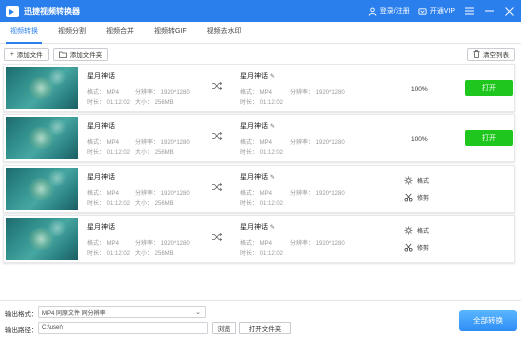 This screenshot has height=346, width=521. I want to click on add-file-button: + 添加文件, so click(26, 54).